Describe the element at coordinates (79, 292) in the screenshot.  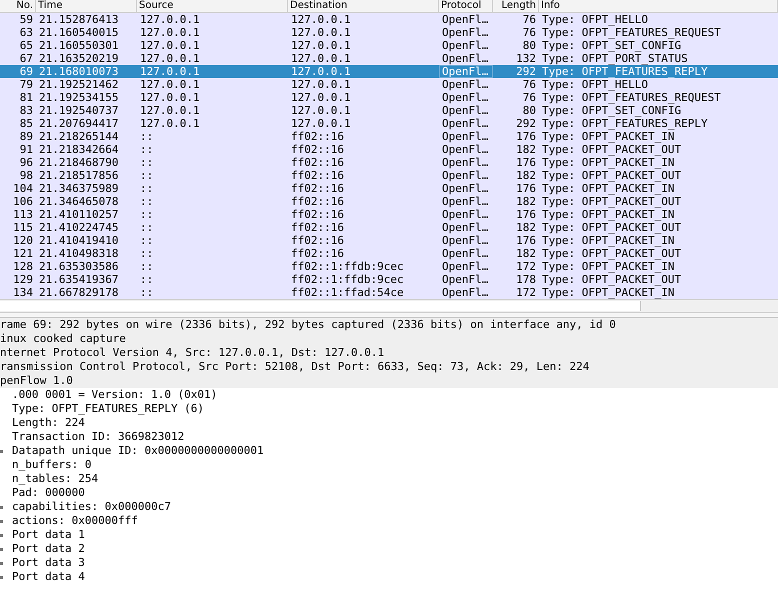
I see `table-cell-text: 21.667829178` at that location.